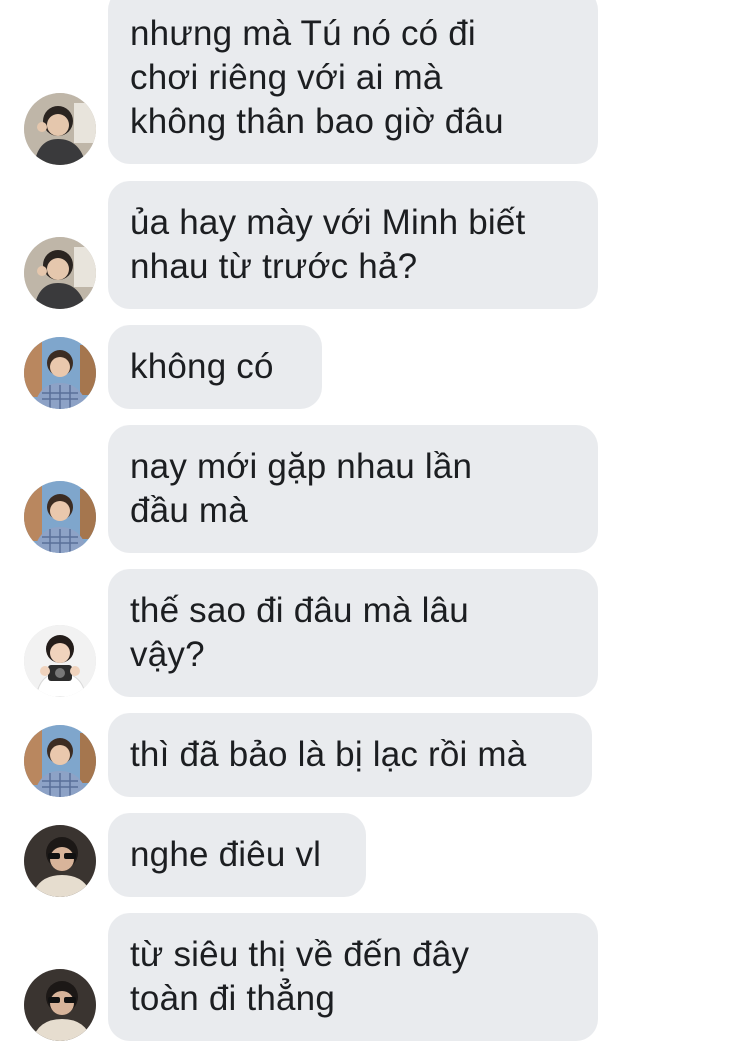  I want to click on message-row: nay mới gặp nhau lần đầu mà, so click(375, 489).